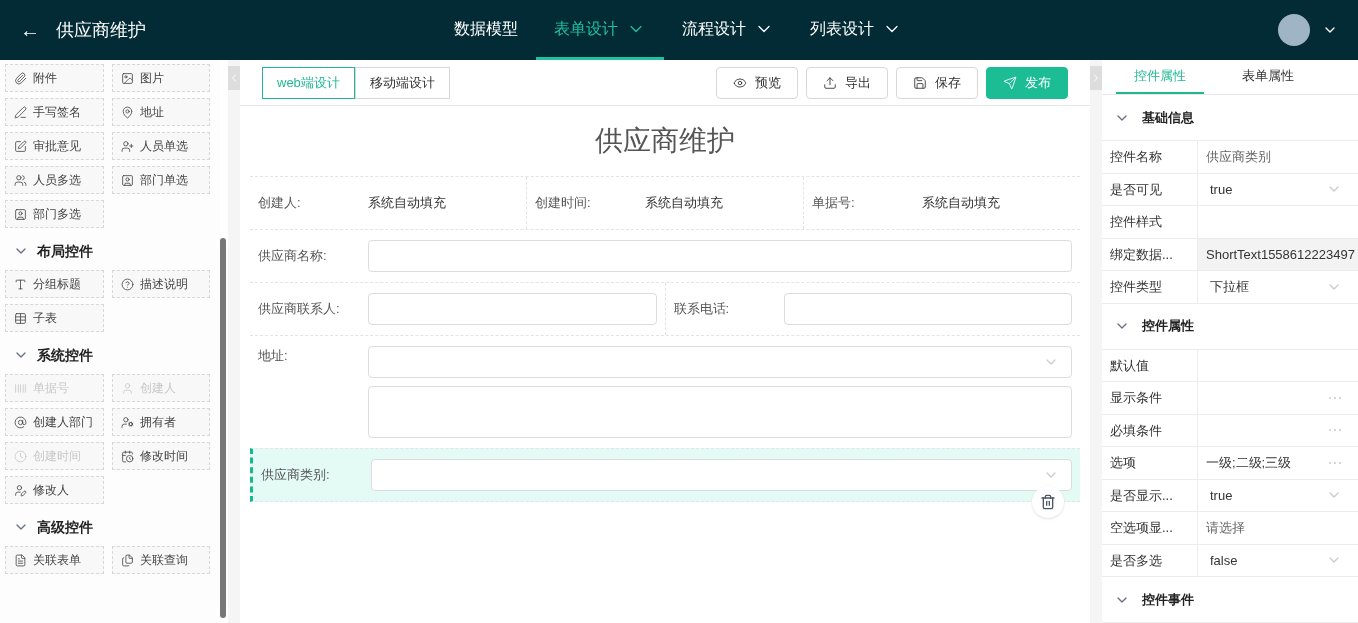 This screenshot has width=1358, height=623. What do you see at coordinates (54, 146) in the screenshot?
I see `control-item: 审批意见` at bounding box center [54, 146].